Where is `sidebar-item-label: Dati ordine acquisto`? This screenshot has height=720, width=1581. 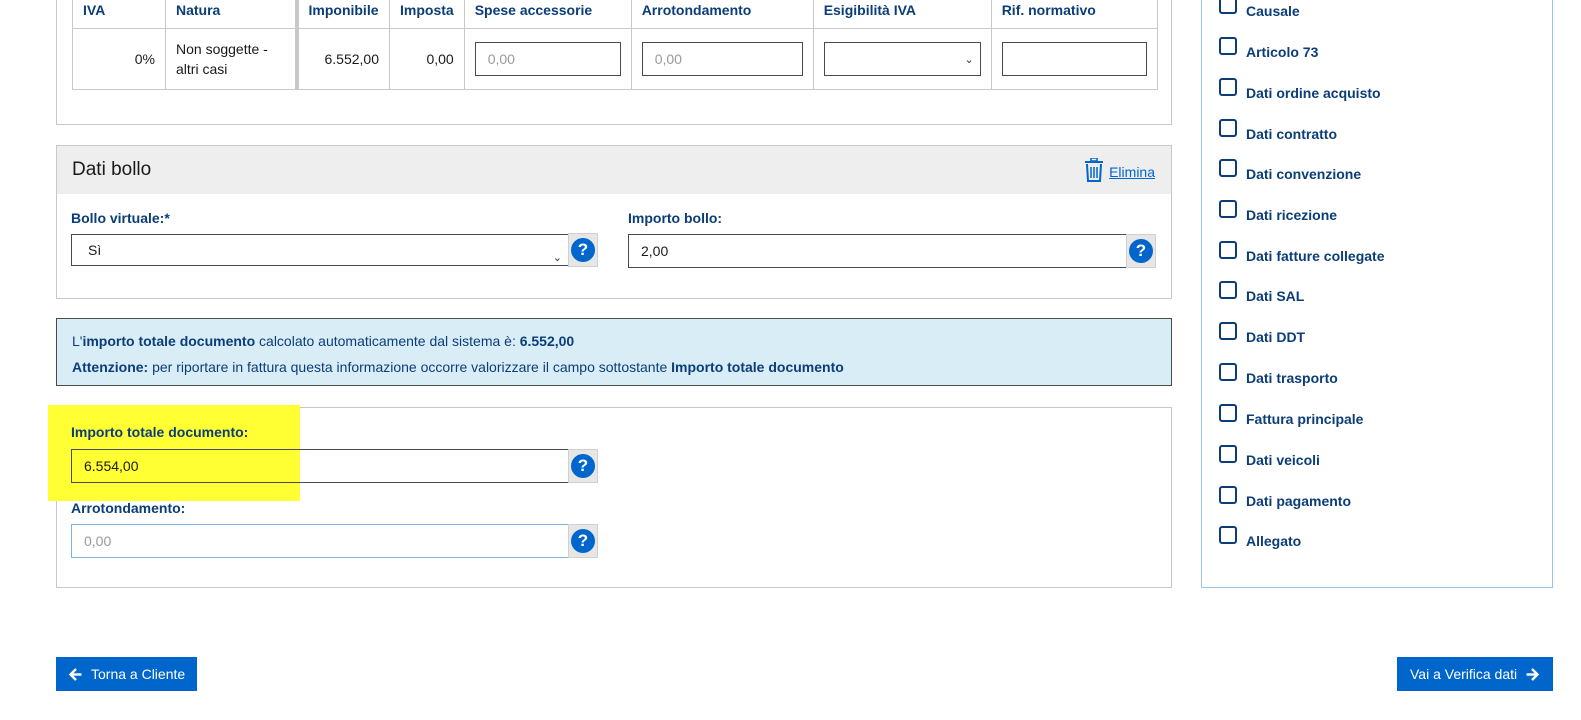 sidebar-item-label: Dati ordine acquisto is located at coordinates (1313, 93).